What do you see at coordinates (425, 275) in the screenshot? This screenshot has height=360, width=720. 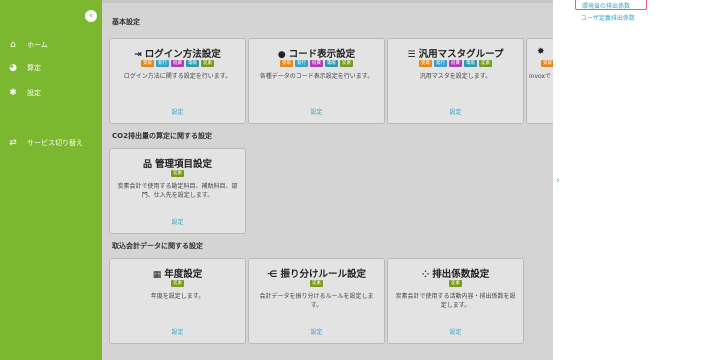 I see `grid-icon: ⁘` at bounding box center [425, 275].